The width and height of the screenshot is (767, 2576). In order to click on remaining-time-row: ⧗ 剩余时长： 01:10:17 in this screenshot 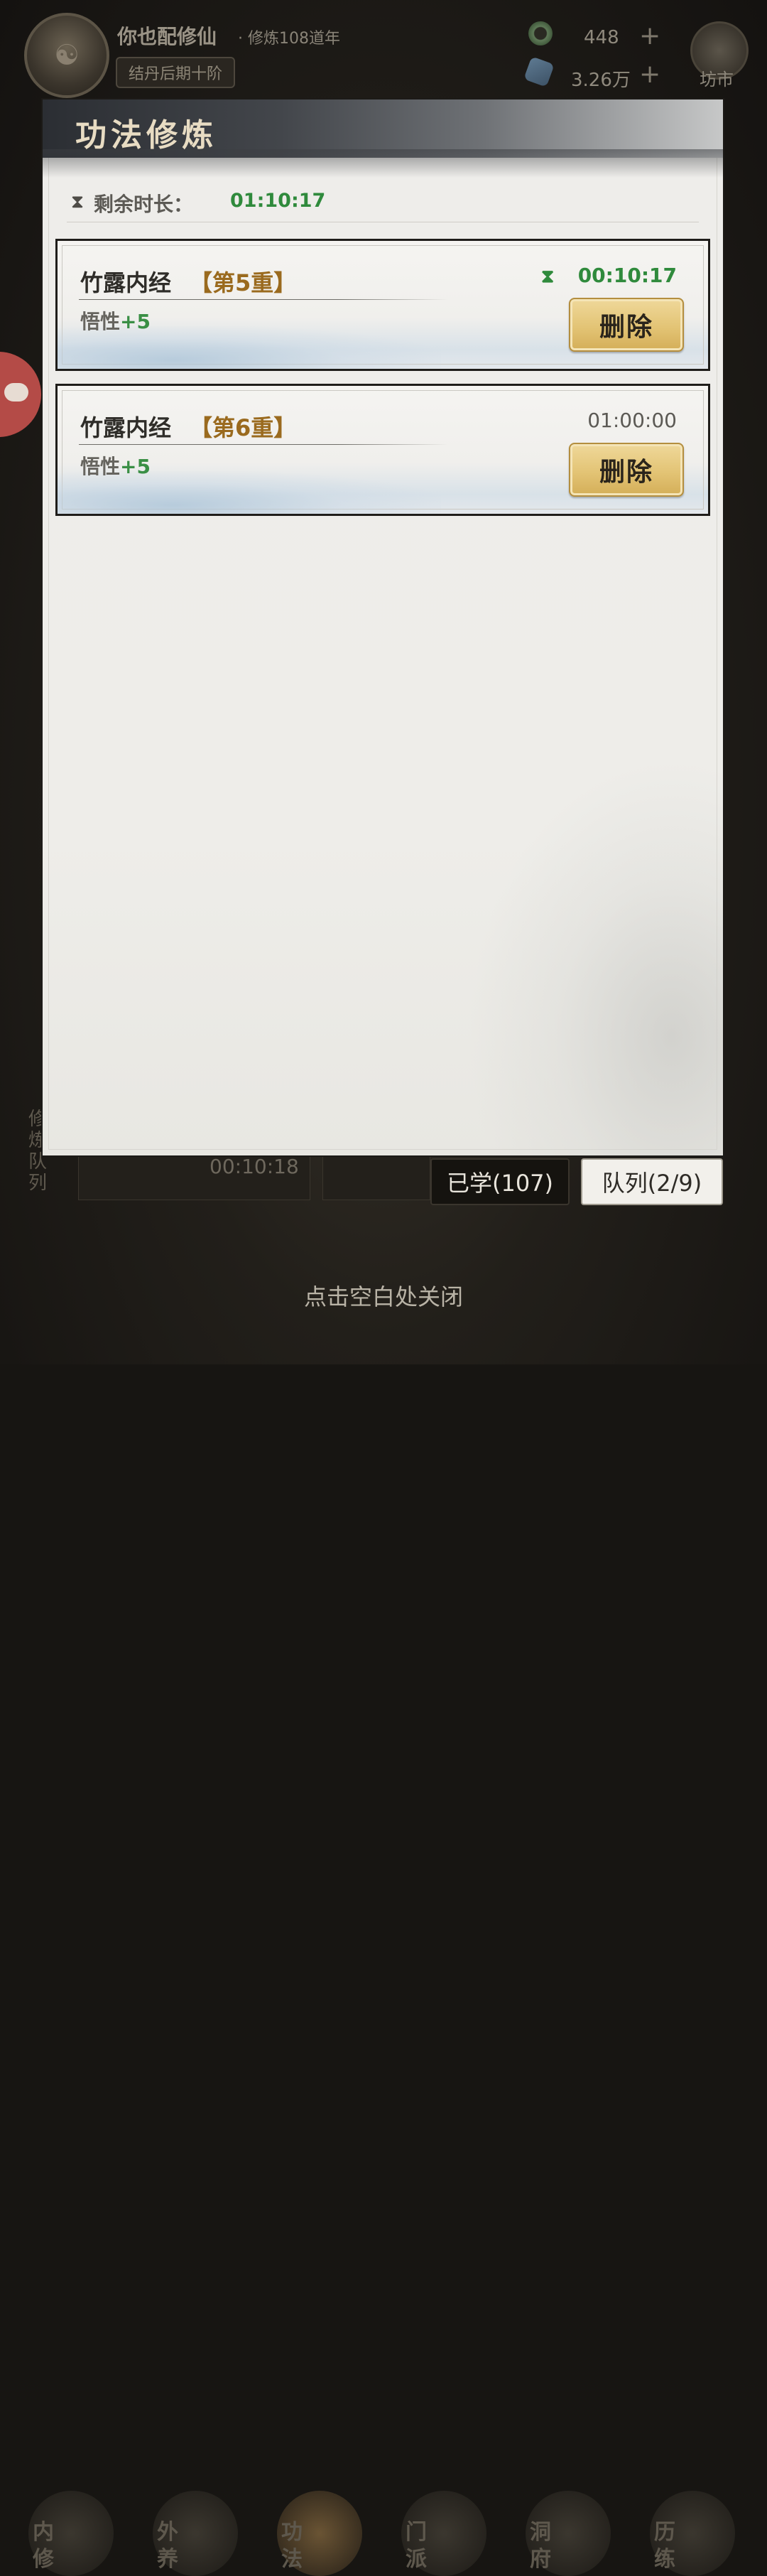, I will do `click(383, 206)`.